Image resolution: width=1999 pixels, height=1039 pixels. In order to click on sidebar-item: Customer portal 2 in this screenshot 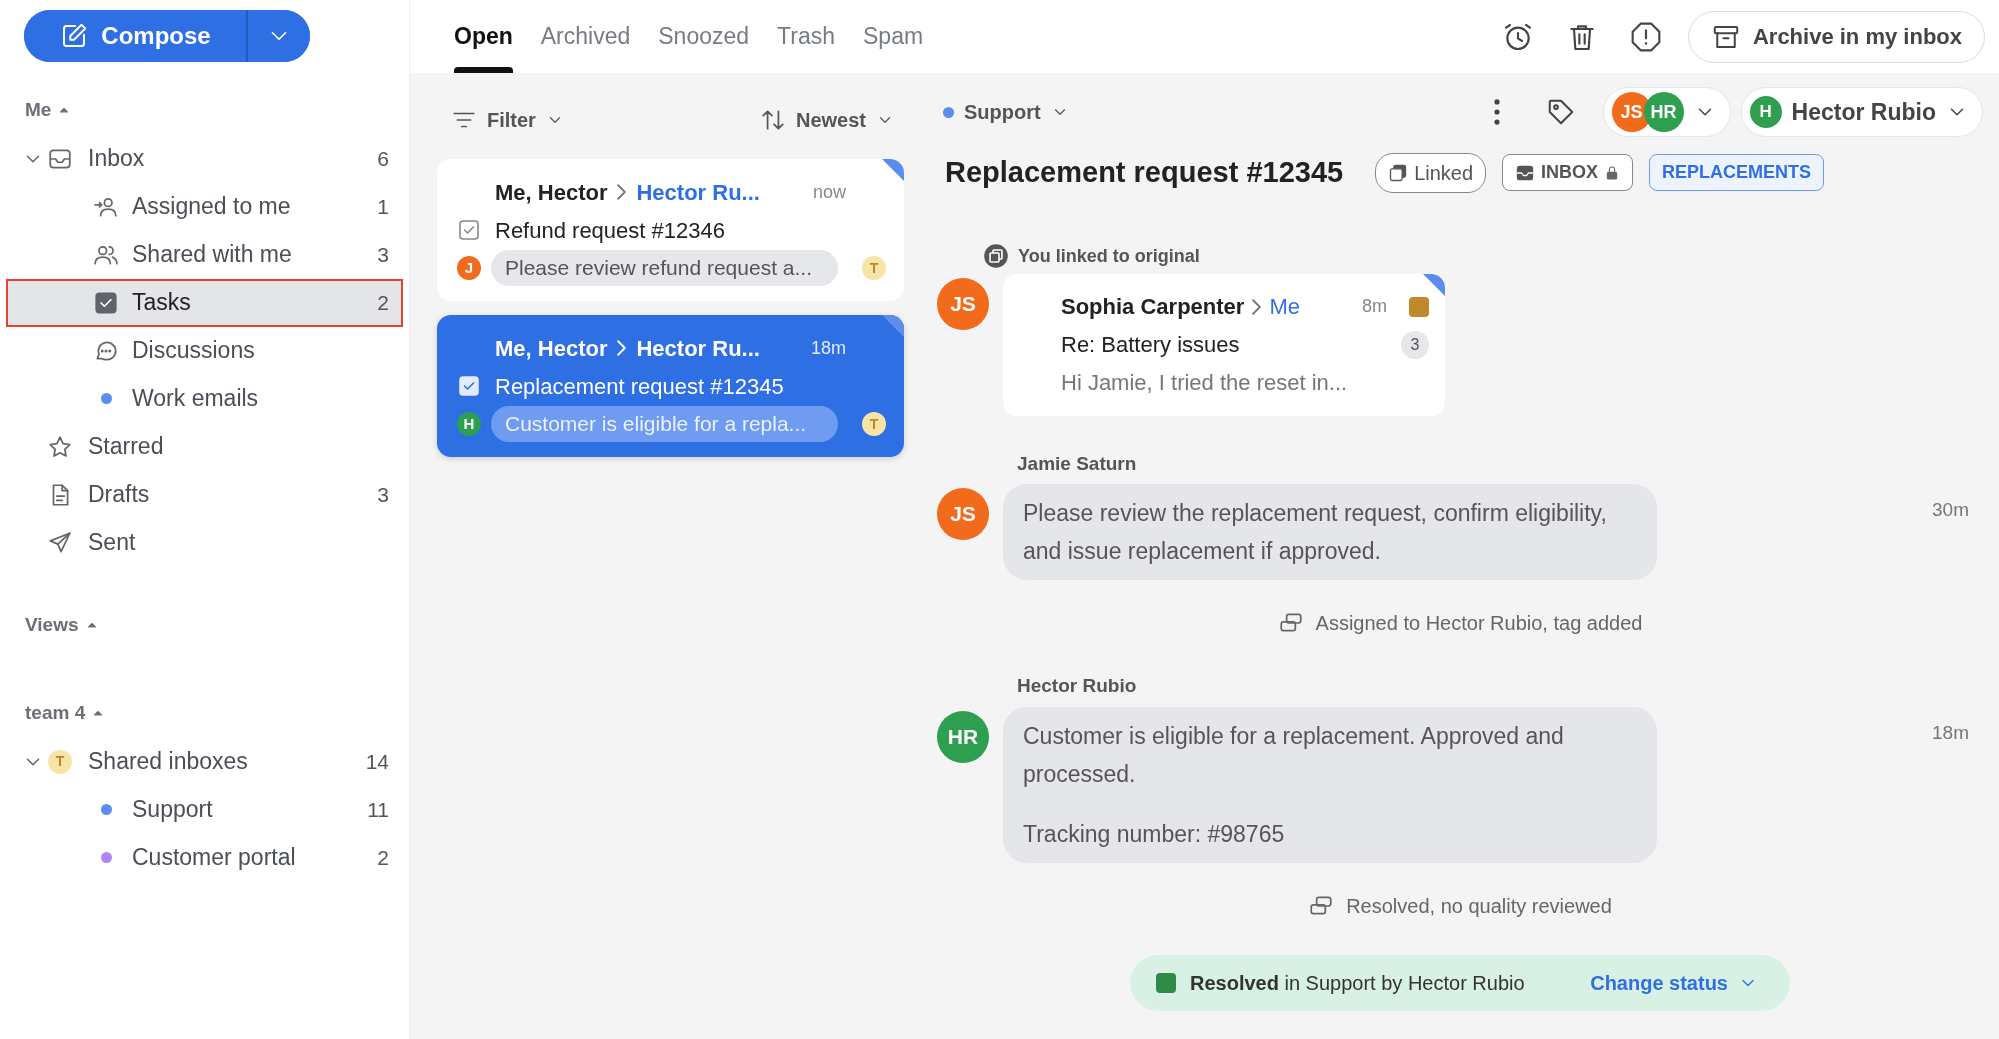, I will do `click(204, 857)`.